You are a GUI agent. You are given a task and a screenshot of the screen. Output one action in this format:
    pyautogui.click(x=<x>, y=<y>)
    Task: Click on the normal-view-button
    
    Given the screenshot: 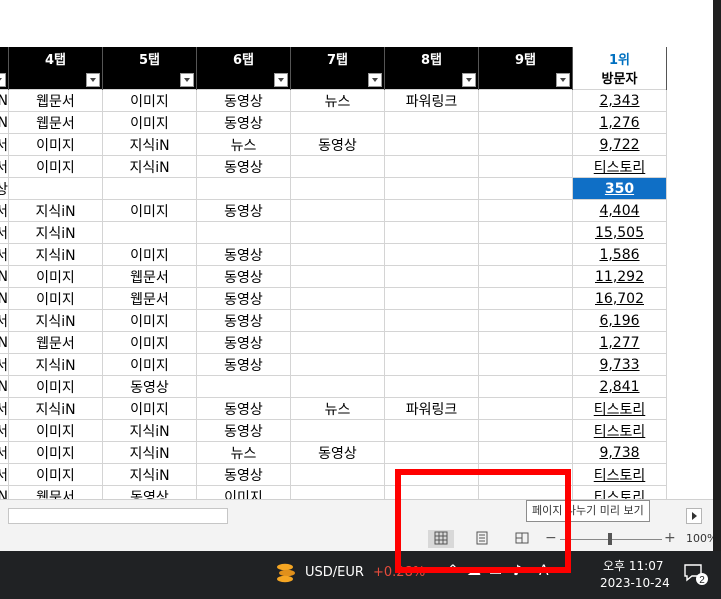 What is the action you would take?
    pyautogui.click(x=441, y=539)
    